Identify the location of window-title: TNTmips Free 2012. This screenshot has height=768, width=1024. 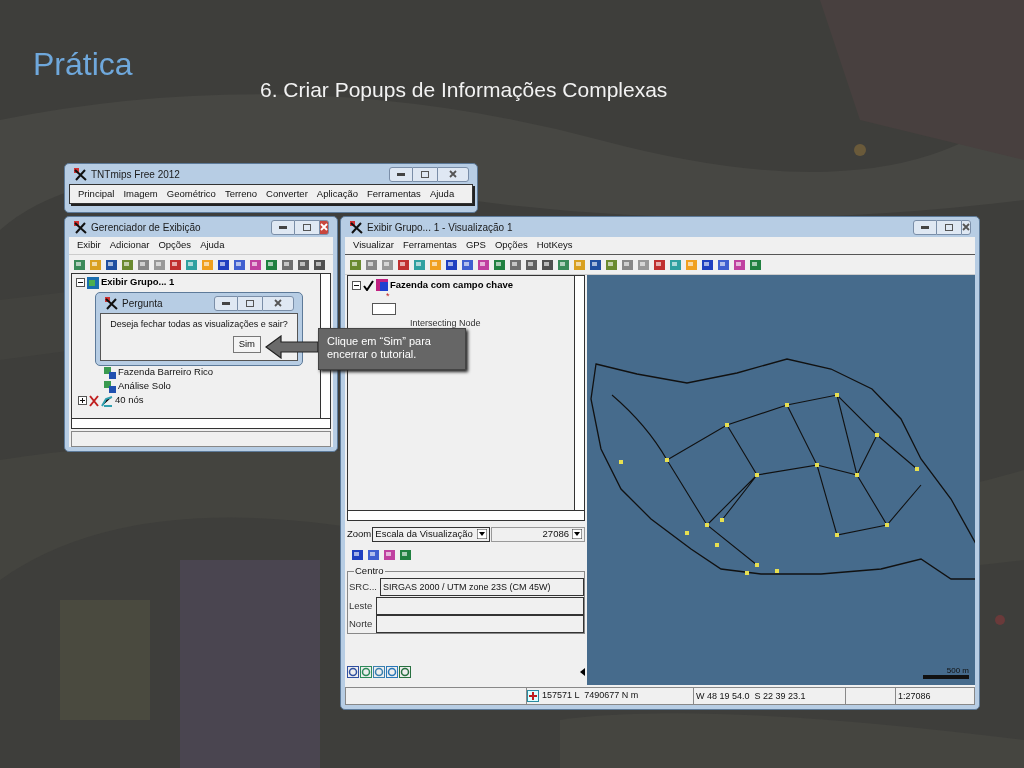
(135, 174).